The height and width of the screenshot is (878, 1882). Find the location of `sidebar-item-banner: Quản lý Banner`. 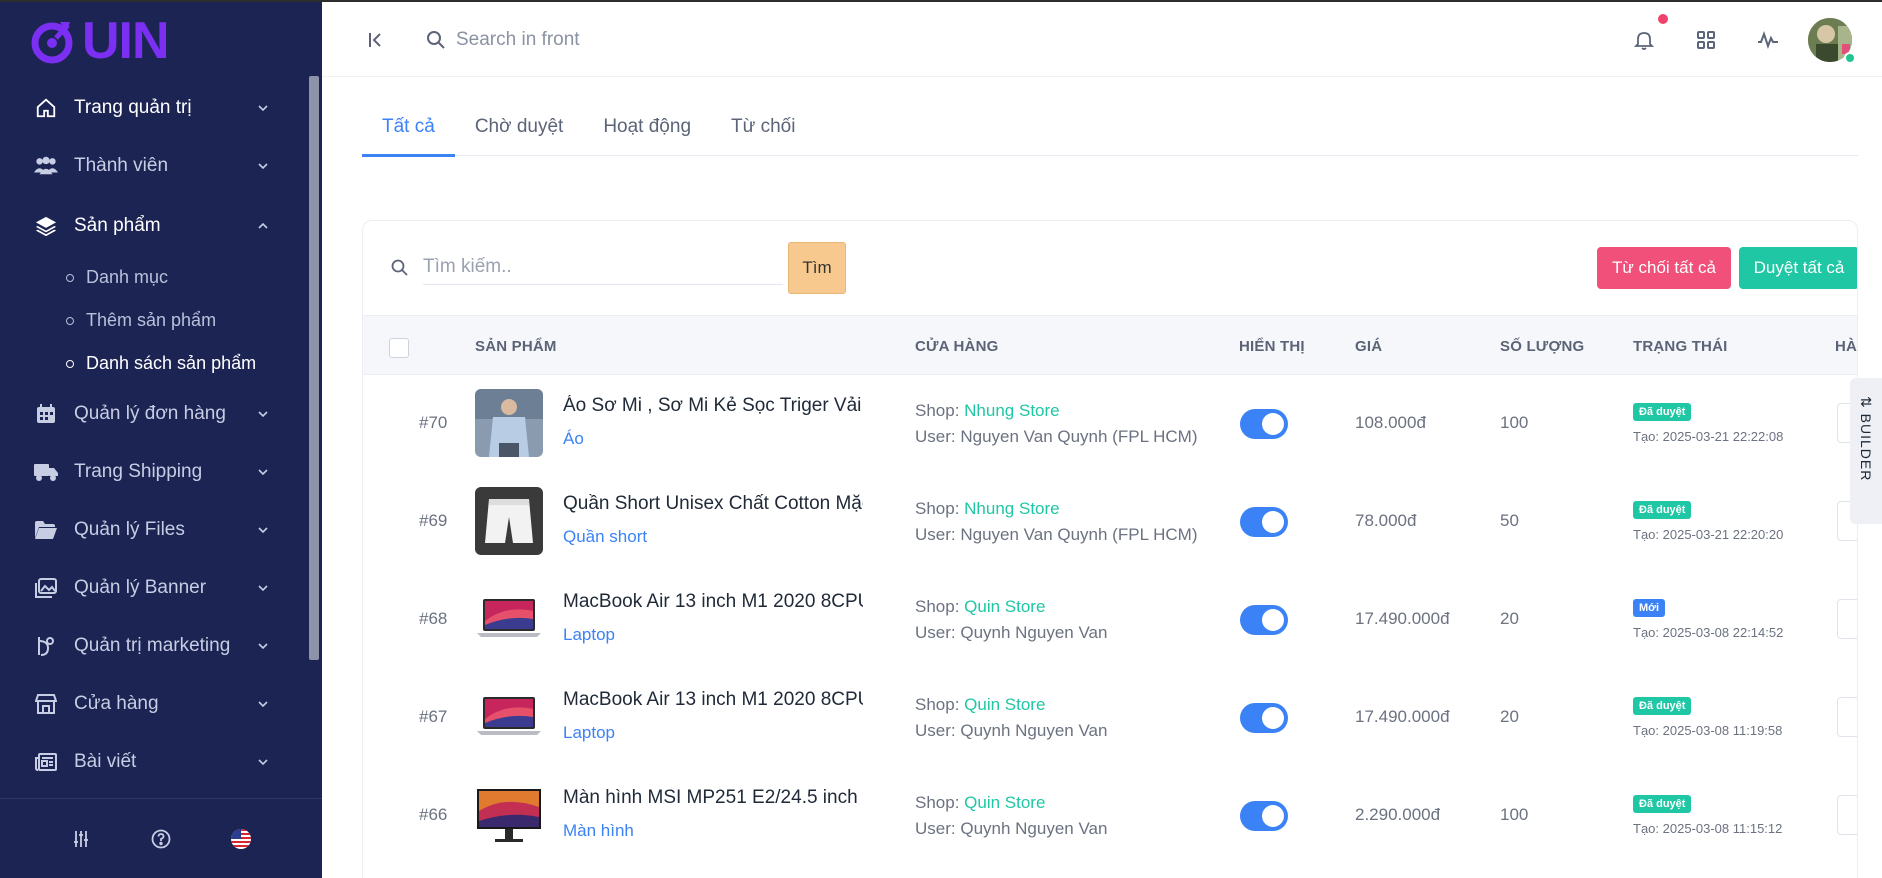

sidebar-item-banner: Quản lý Banner is located at coordinates (155, 588).